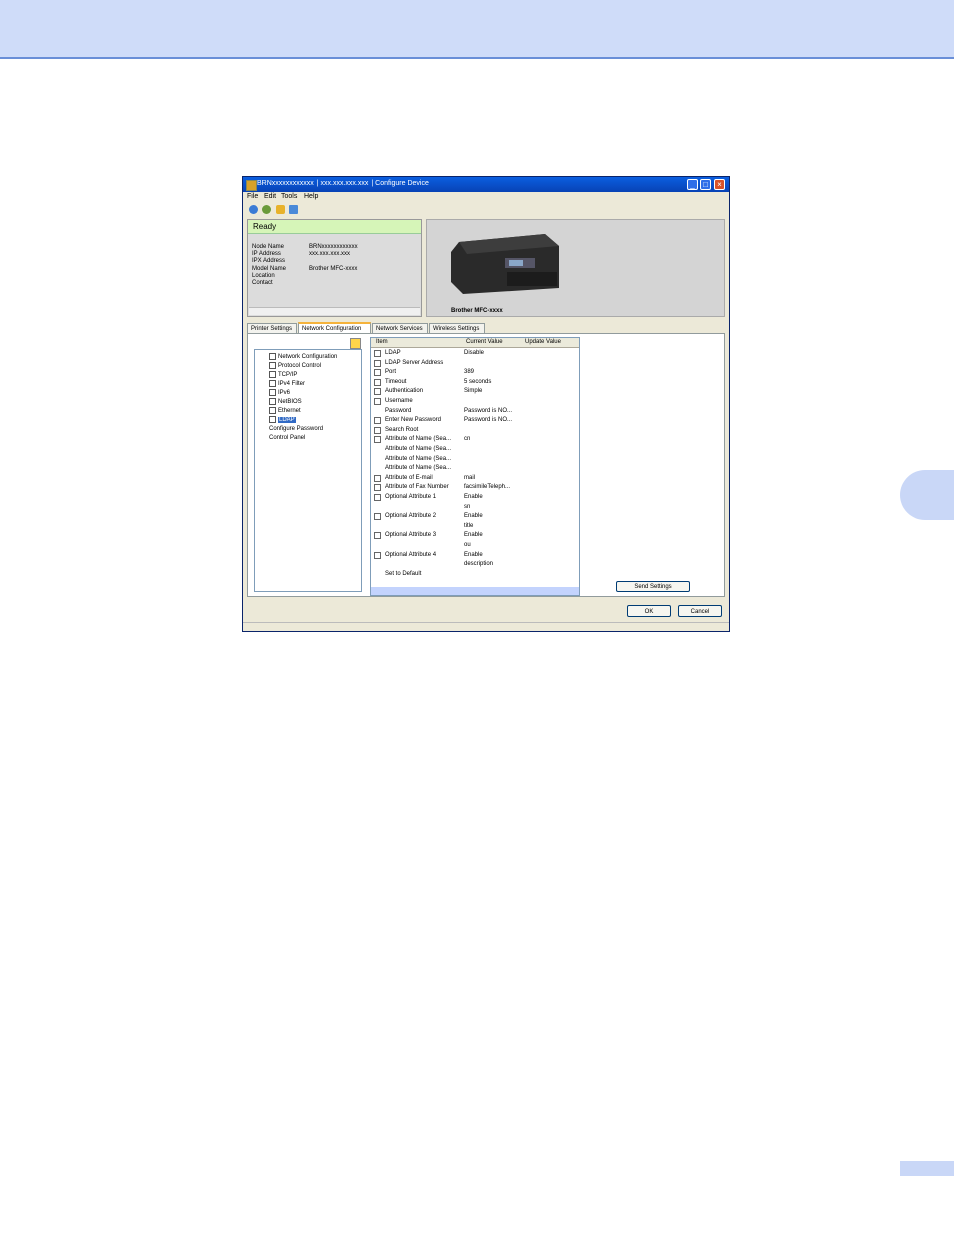  What do you see at coordinates (272, 328) in the screenshot?
I see `tab-printer-settings: Printer Settings` at bounding box center [272, 328].